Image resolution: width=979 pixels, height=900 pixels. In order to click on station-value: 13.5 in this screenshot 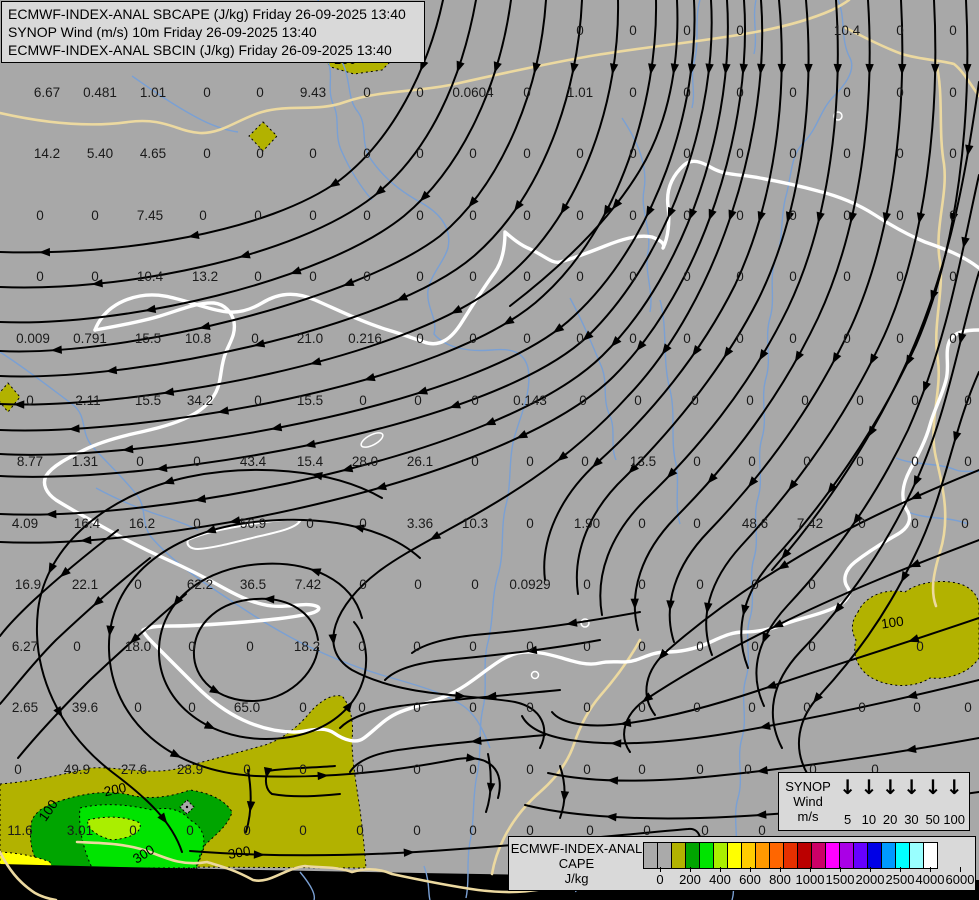, I will do `click(643, 461)`.